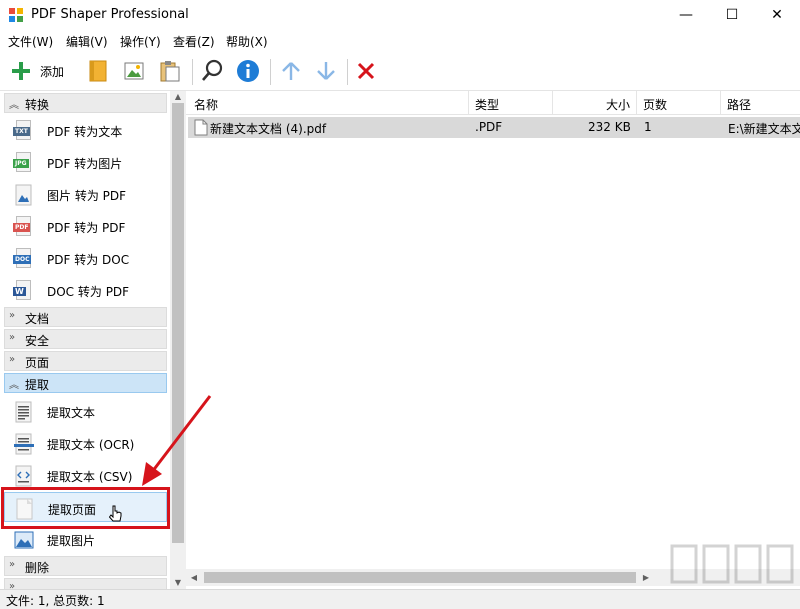 The image size is (800, 609). Describe the element at coordinates (24, 291) in the screenshot. I see `word-file-icon: W` at that location.